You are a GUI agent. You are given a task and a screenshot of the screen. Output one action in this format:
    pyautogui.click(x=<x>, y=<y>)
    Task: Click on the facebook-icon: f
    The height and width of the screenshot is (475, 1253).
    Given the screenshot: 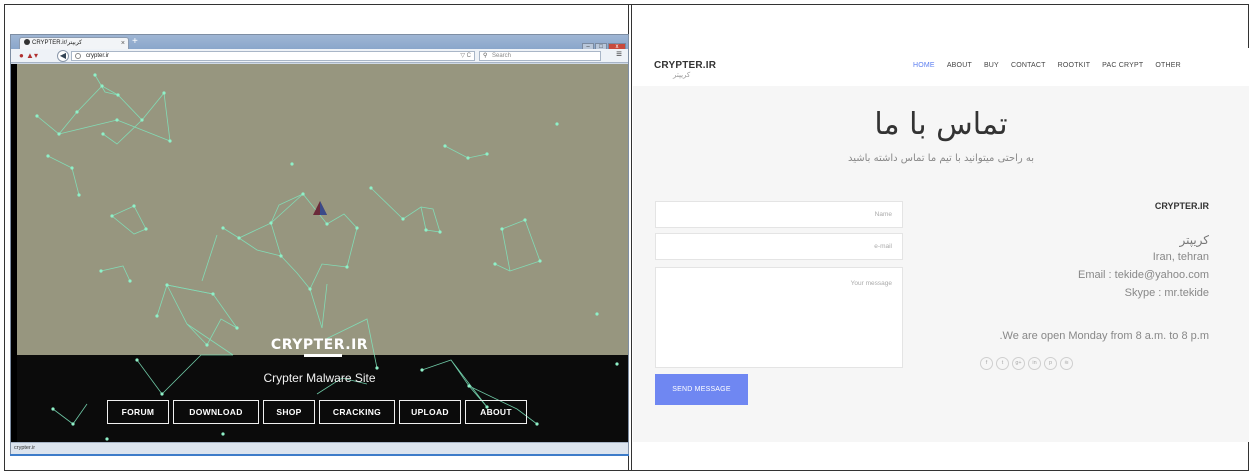 What is the action you would take?
    pyautogui.click(x=986, y=363)
    